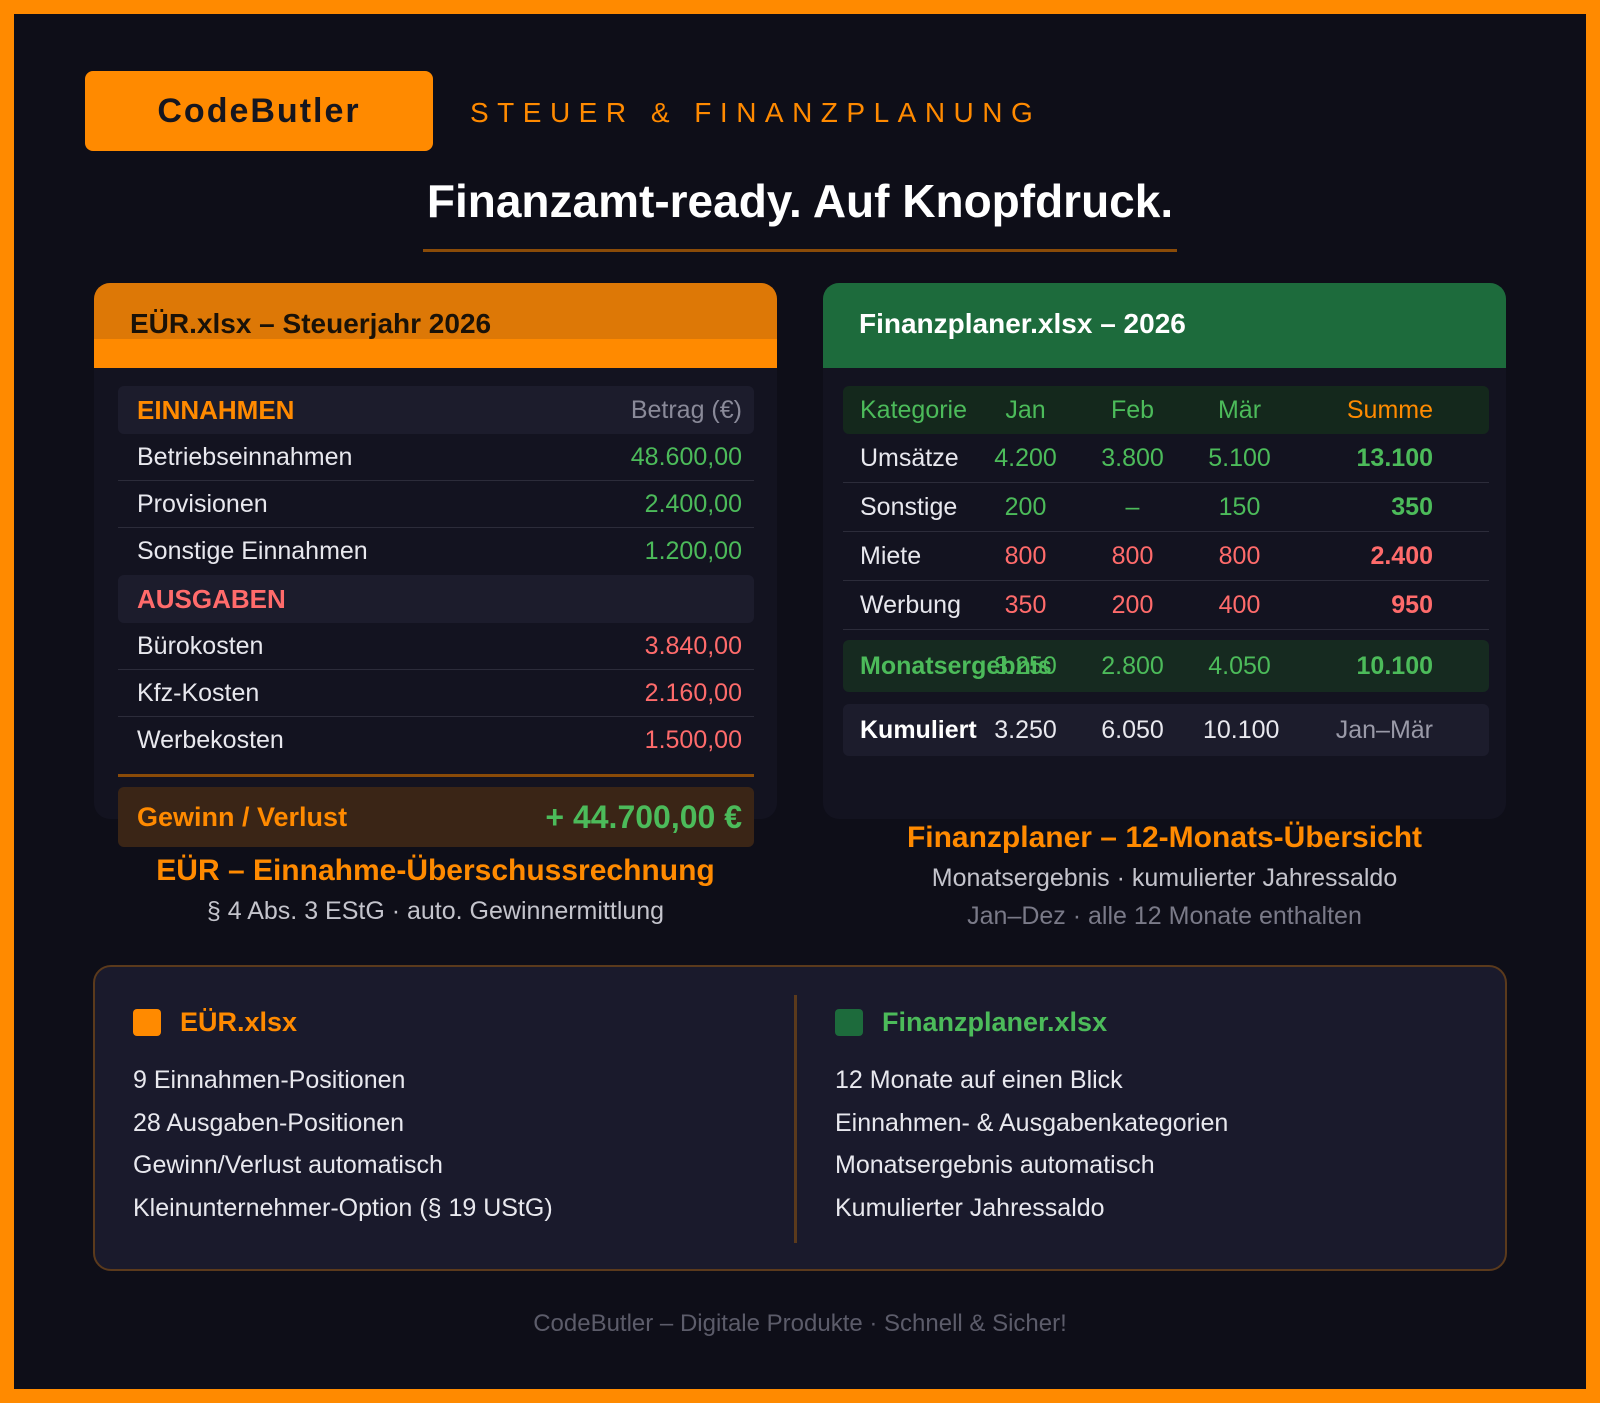 The height and width of the screenshot is (1403, 1600). I want to click on category-cell: Miete, so click(891, 555).